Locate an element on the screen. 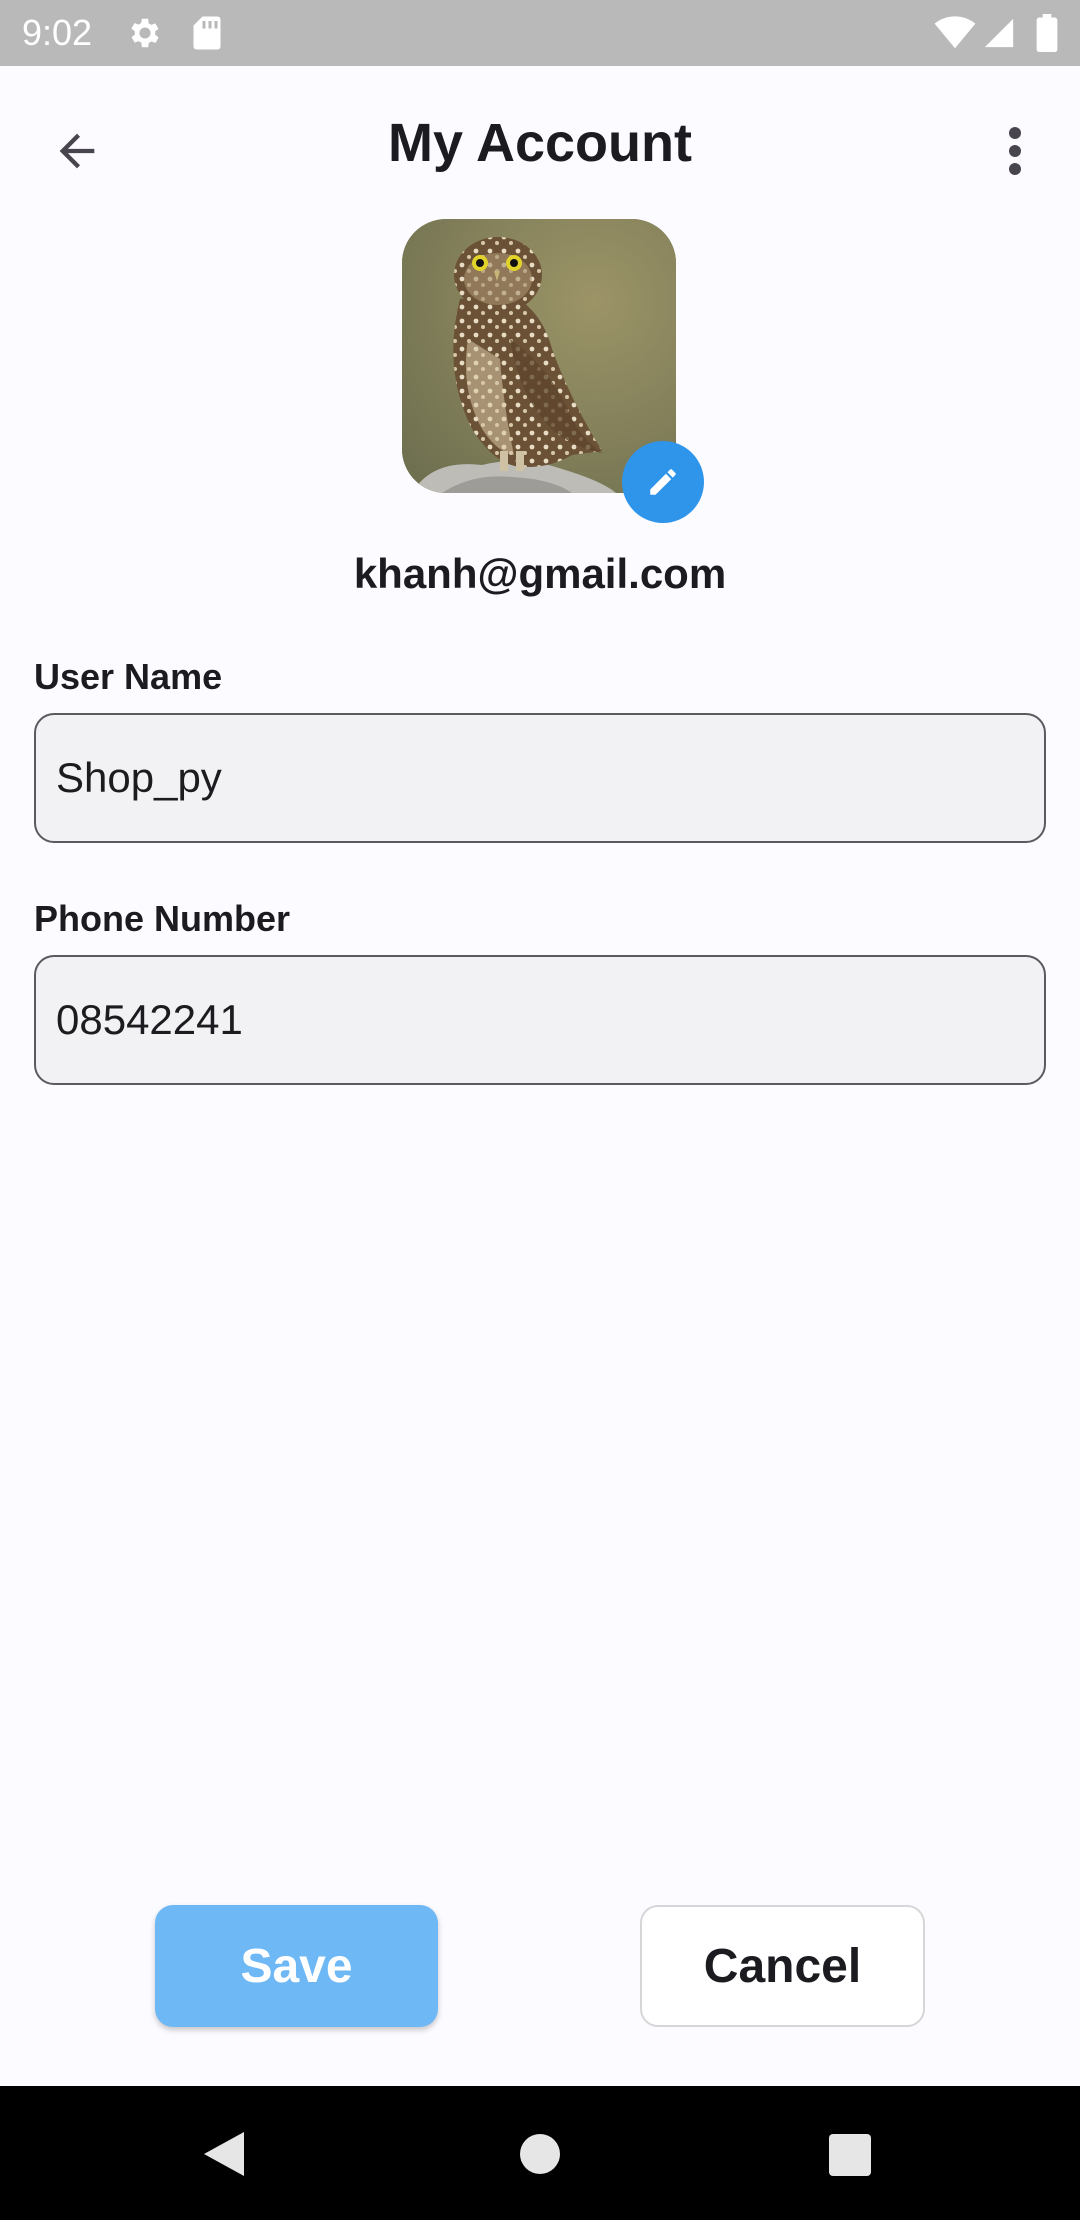  pencil-icon is located at coordinates (663, 482).